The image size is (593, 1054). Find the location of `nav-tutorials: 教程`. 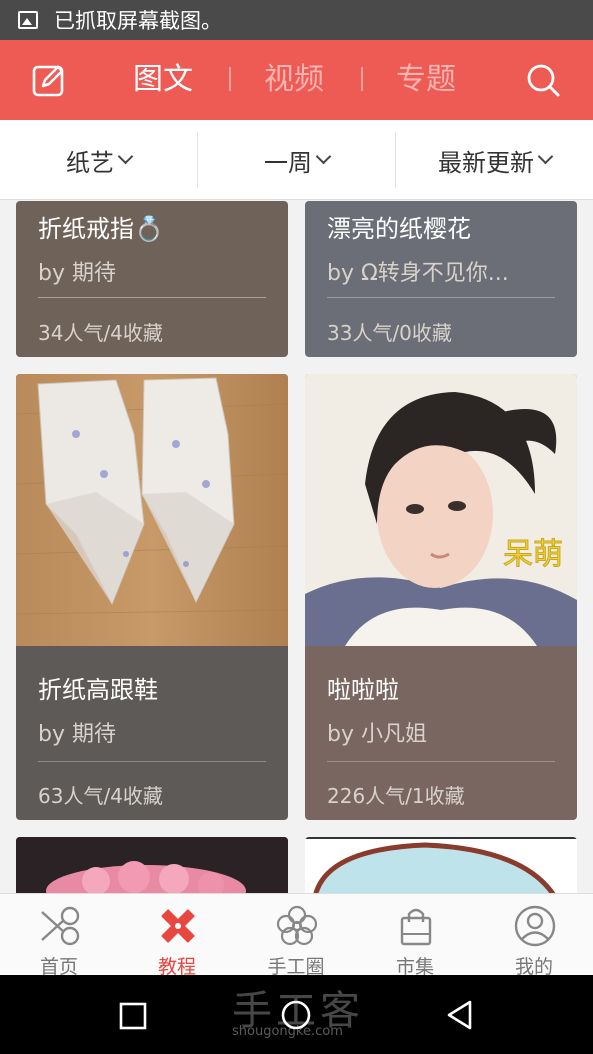

nav-tutorials: 教程 is located at coordinates (177, 936).